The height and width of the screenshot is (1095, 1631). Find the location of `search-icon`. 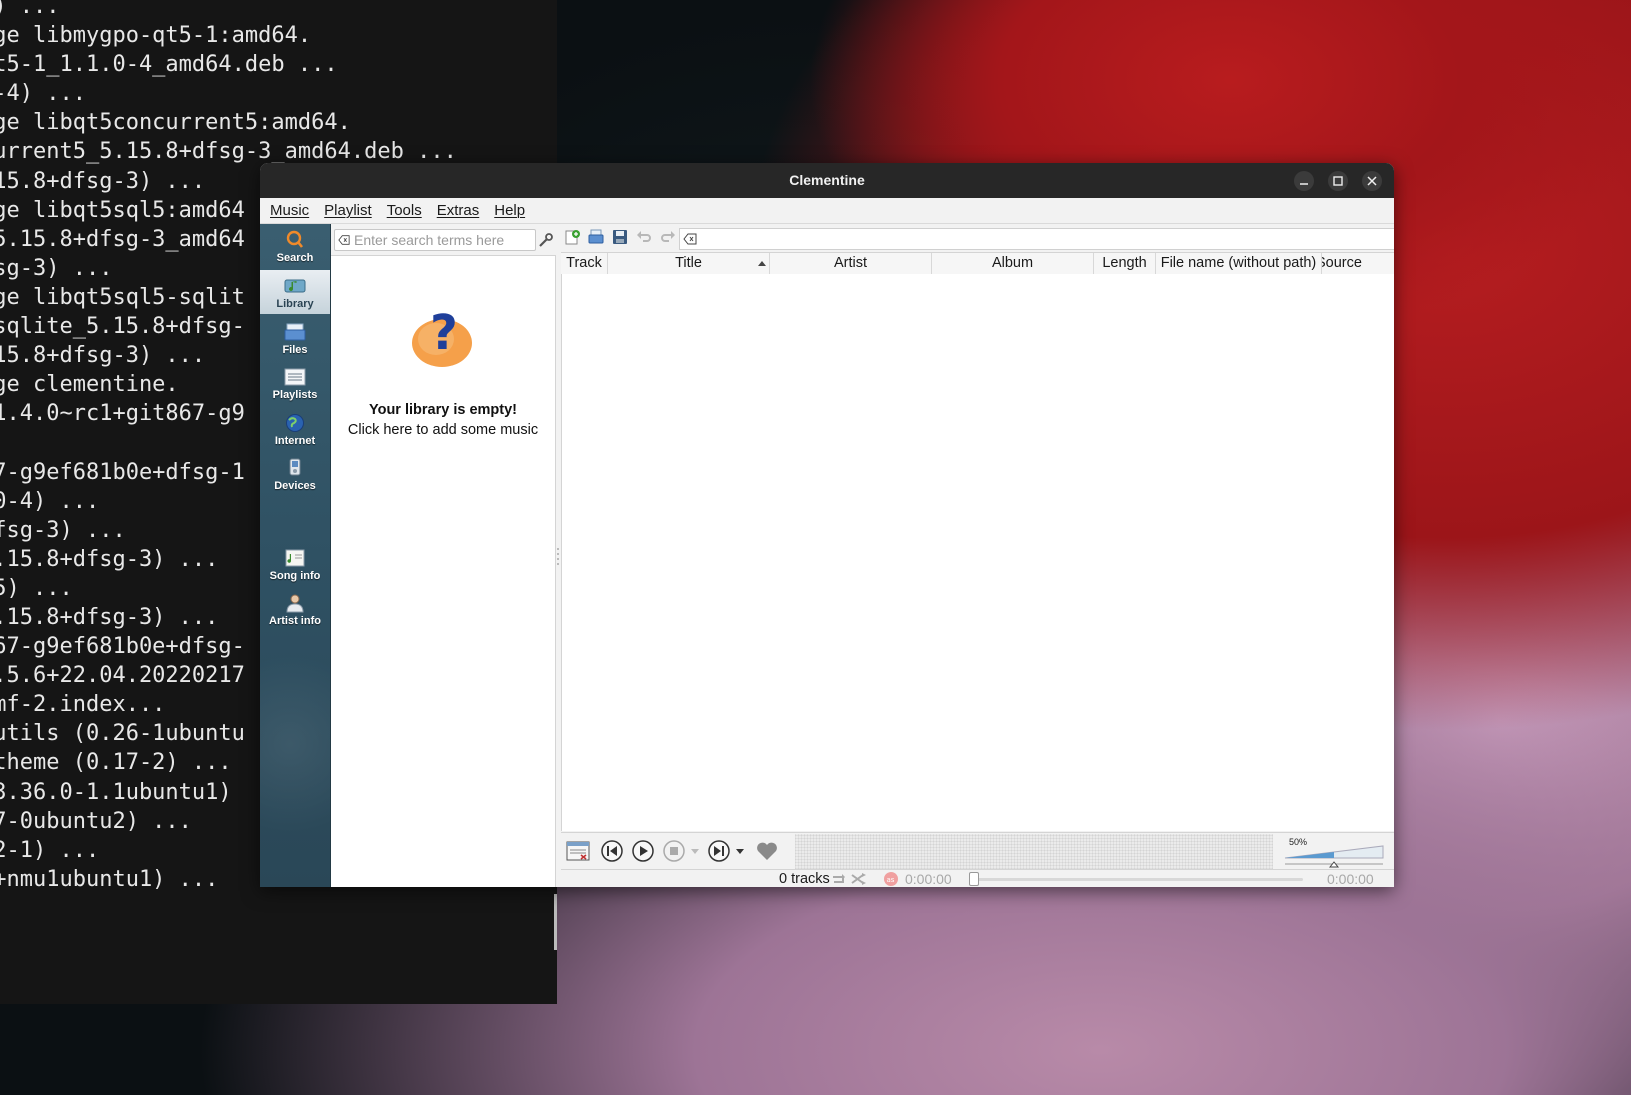

search-icon is located at coordinates (295, 239).